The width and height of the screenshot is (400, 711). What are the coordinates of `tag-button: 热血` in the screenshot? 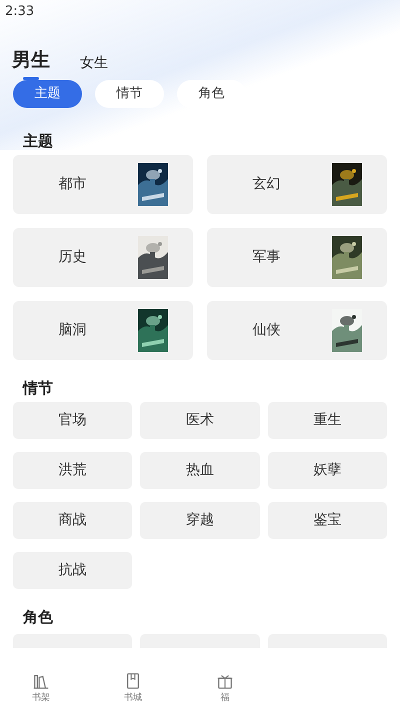 It's located at (200, 470).